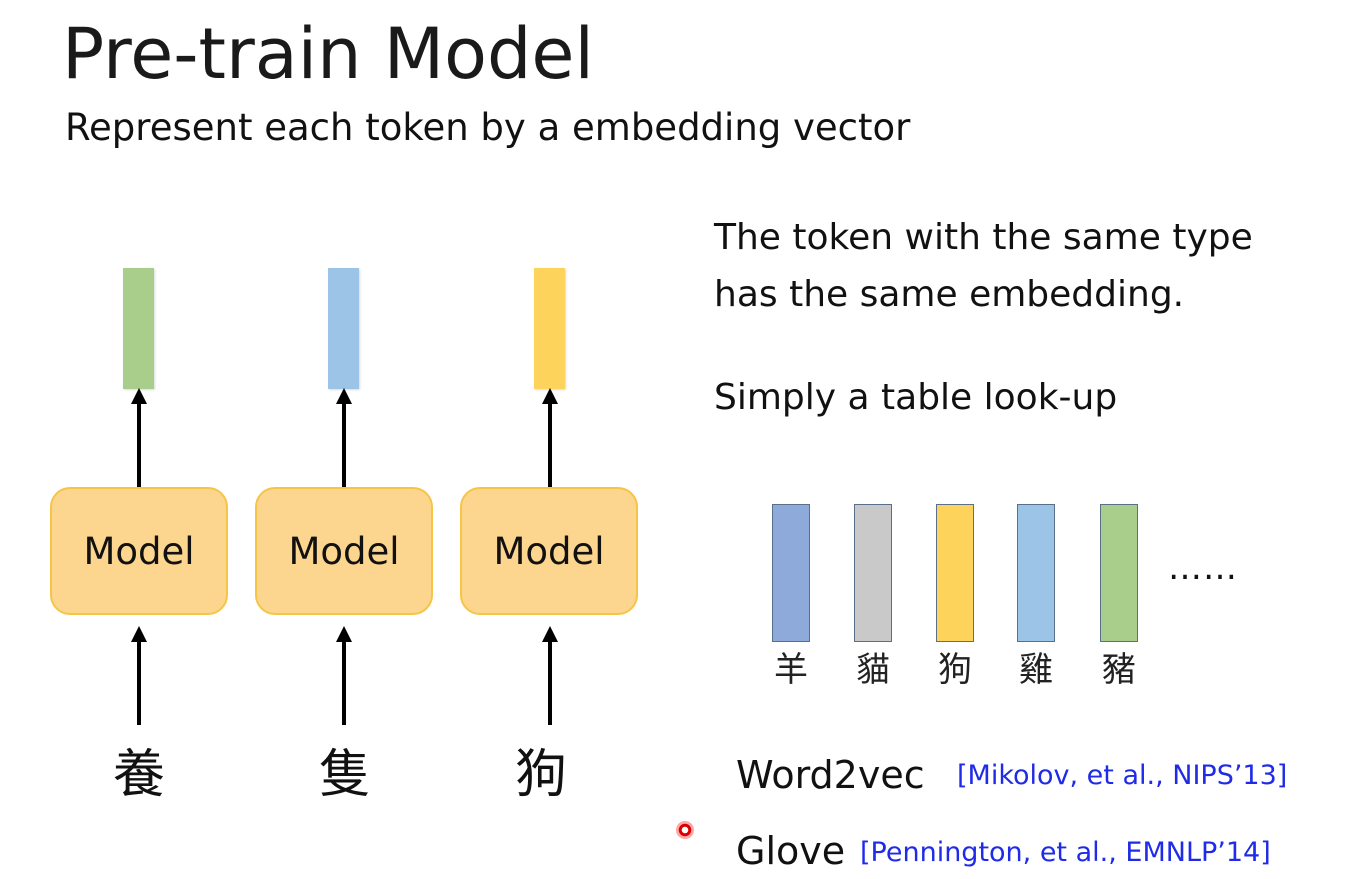 Image resolution: width=1356 pixels, height=879 pixels. I want to click on model-box-3: Model, so click(549, 551).